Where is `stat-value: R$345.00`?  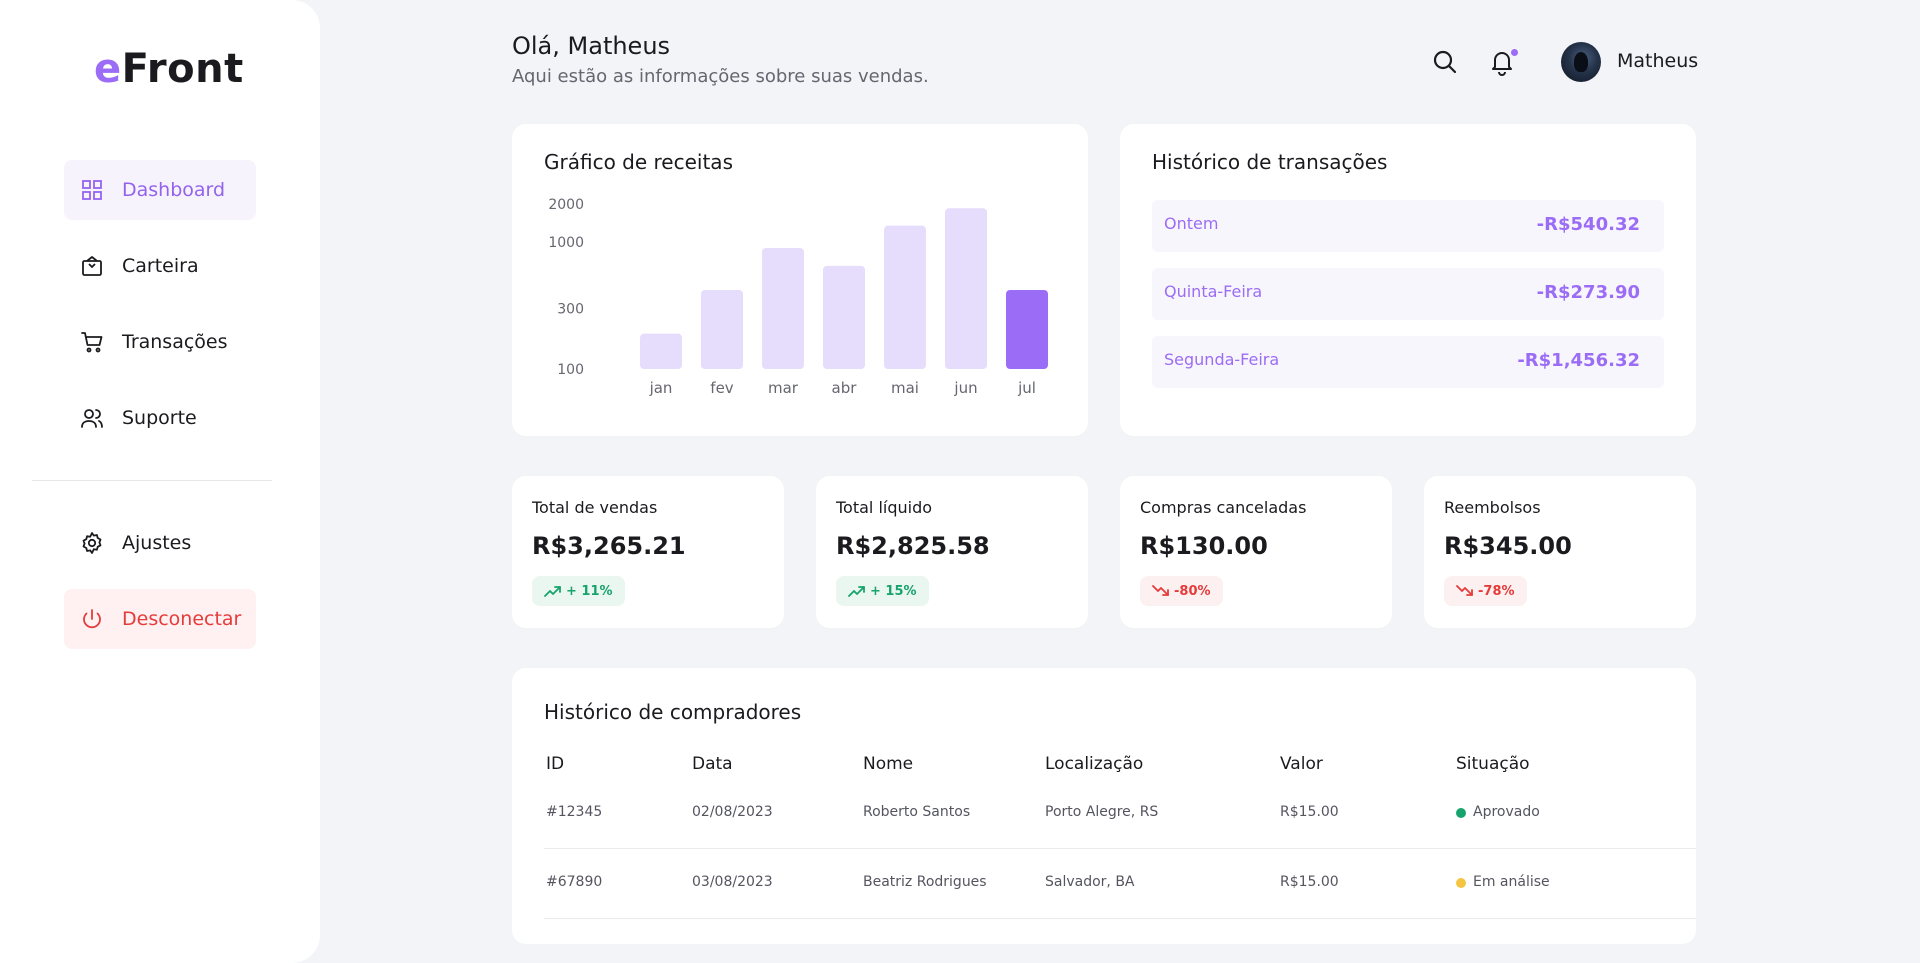 stat-value: R$345.00 is located at coordinates (1508, 546).